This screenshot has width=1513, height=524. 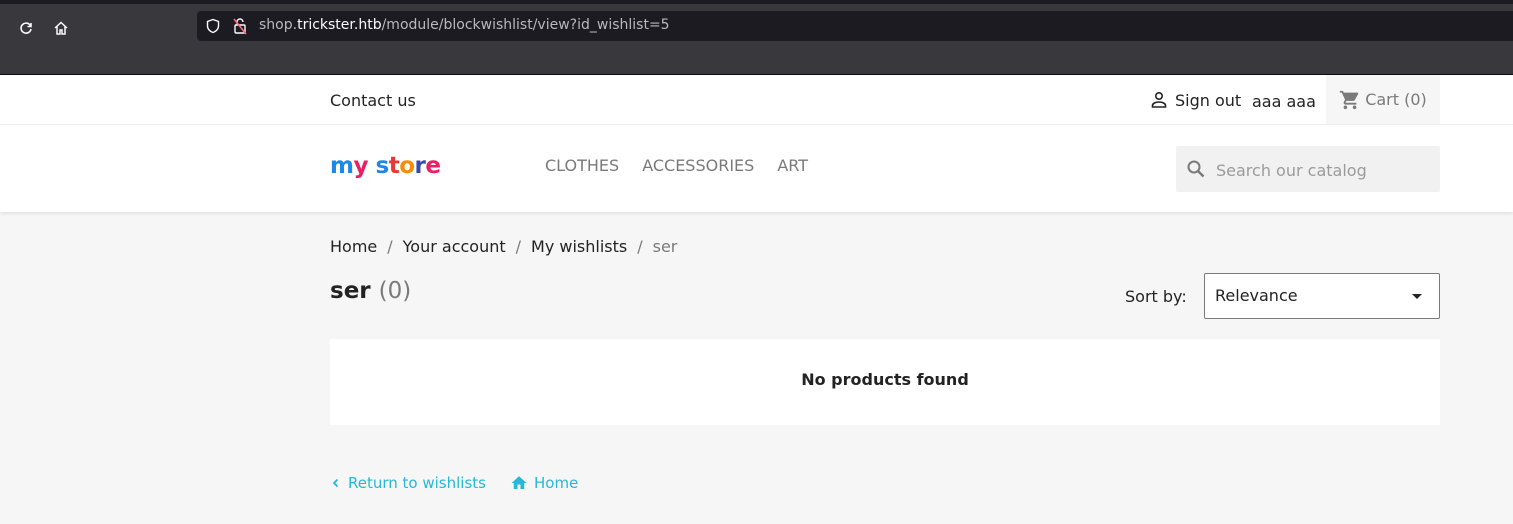 I want to click on reload-button, so click(x=26, y=28).